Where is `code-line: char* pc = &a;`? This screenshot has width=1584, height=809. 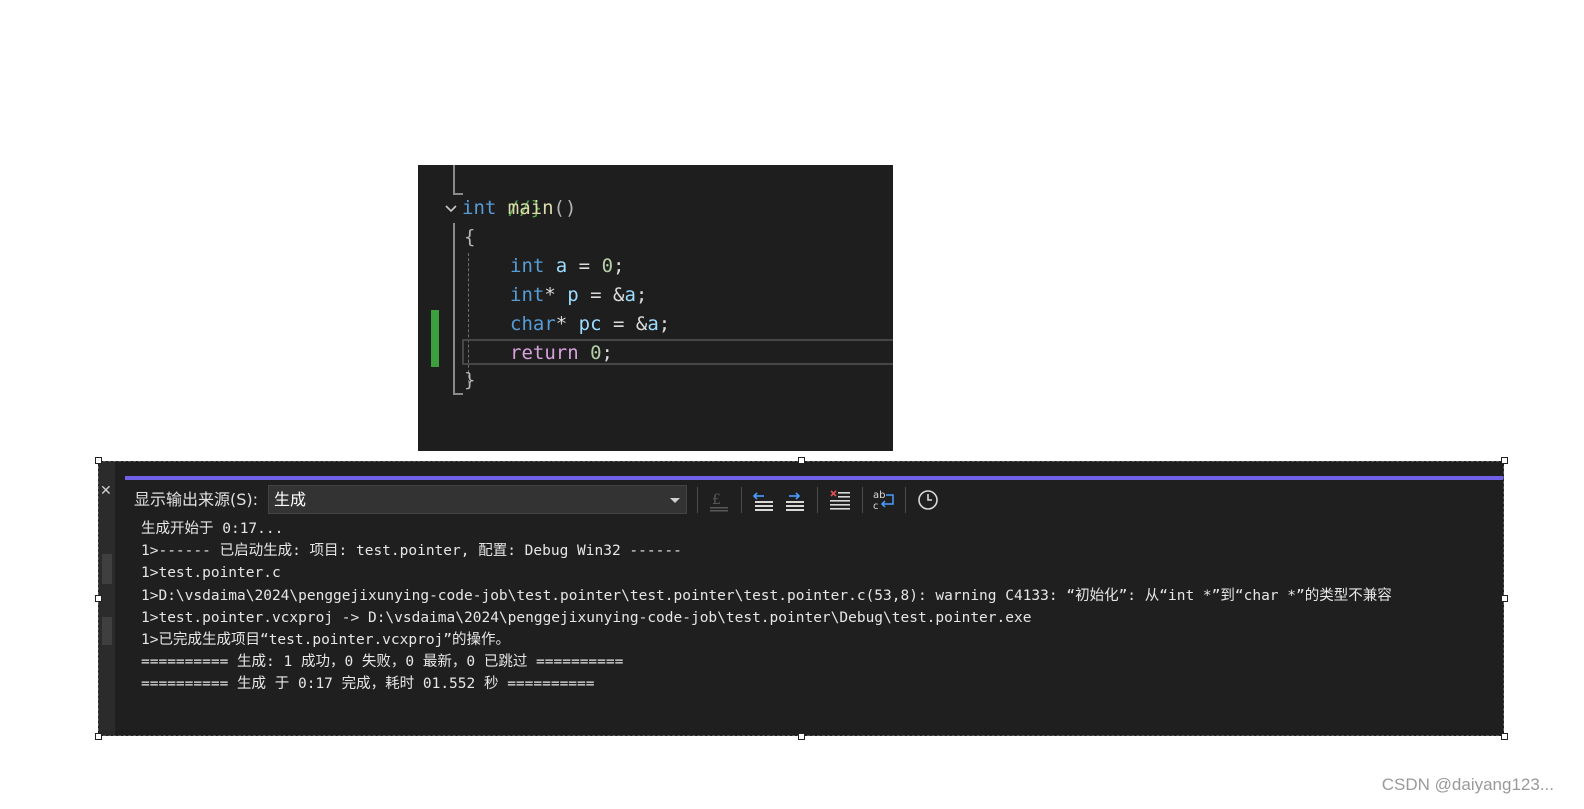 code-line: char* pc = &a; is located at coordinates (590, 324).